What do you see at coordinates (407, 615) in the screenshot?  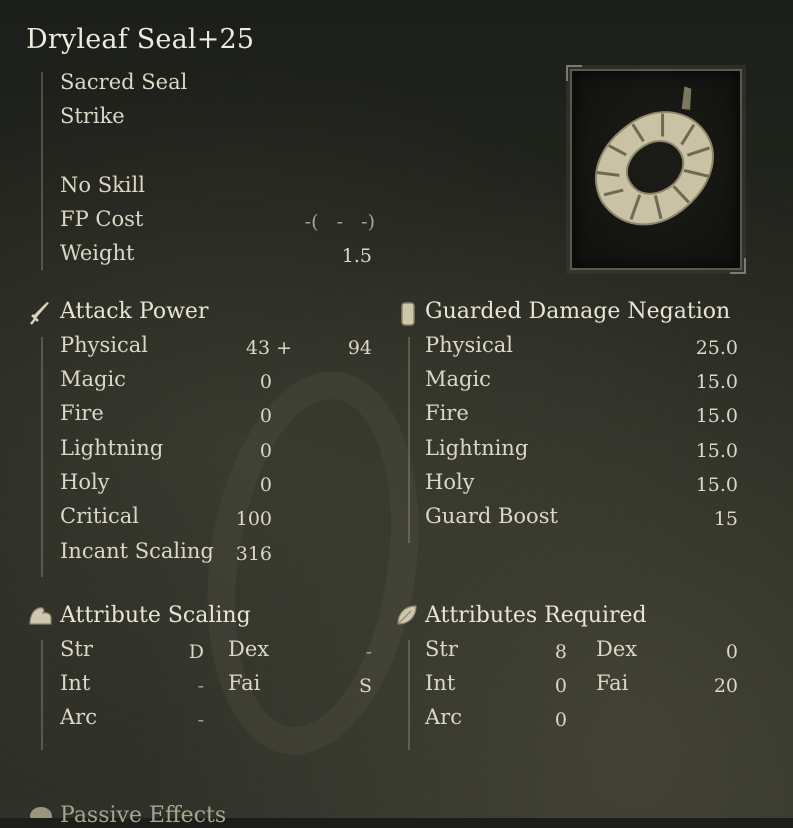 I see `leaf-icon` at bounding box center [407, 615].